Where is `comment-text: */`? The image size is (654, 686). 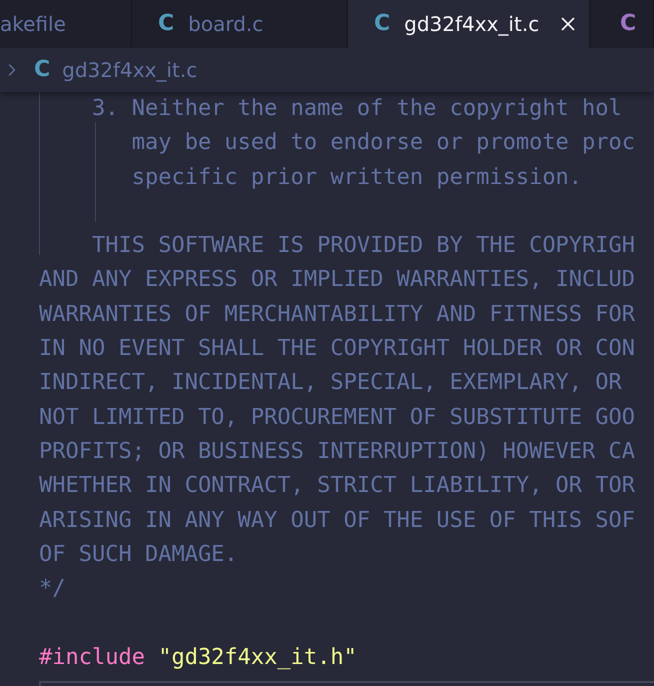 comment-text: */ is located at coordinates (52, 589).